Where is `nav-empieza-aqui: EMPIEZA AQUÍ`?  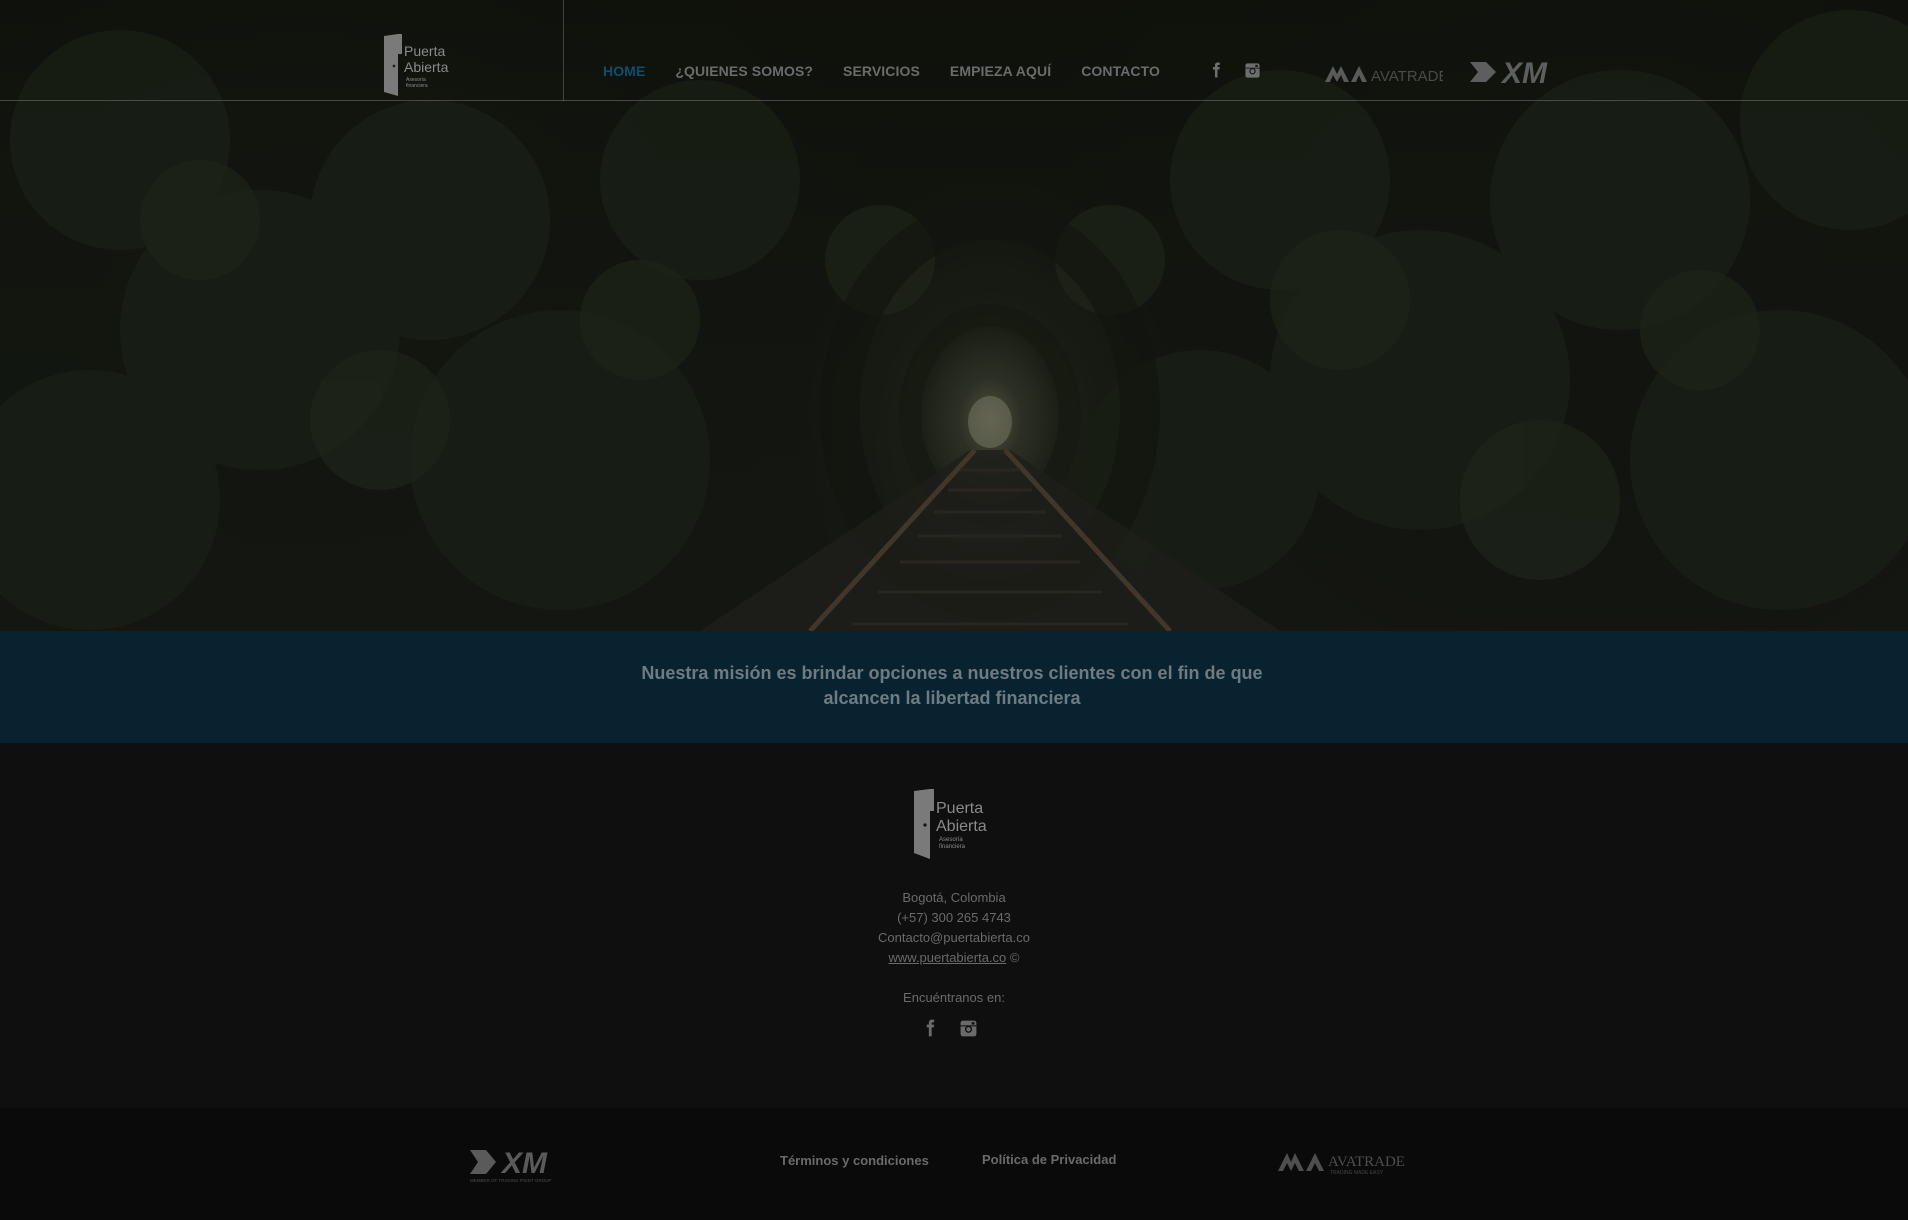
nav-empieza-aqui: EMPIEZA AQUÍ is located at coordinates (1000, 71).